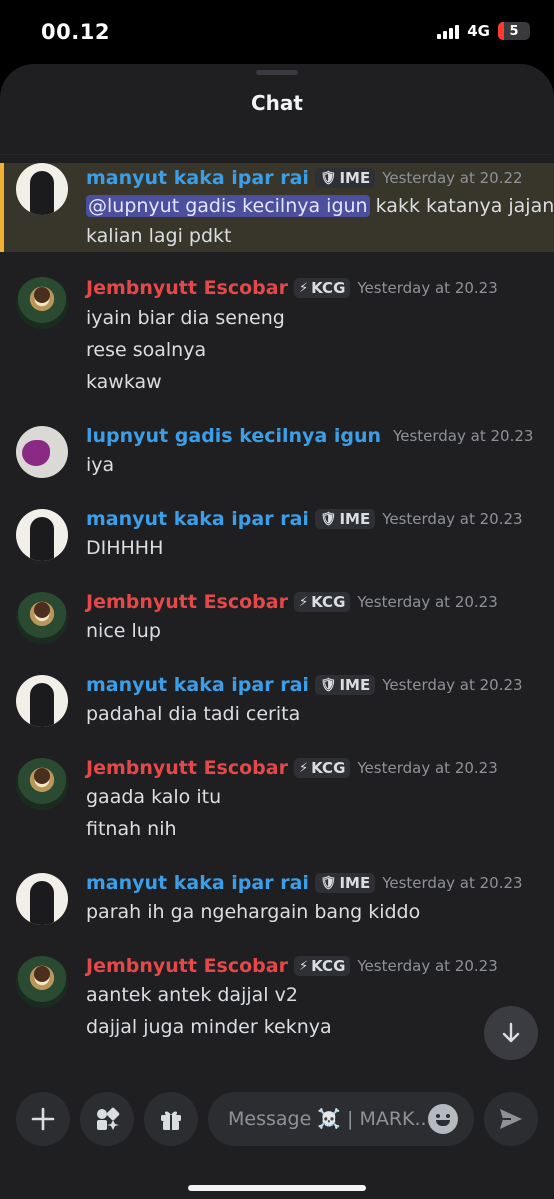  What do you see at coordinates (233, 436) in the screenshot?
I see `username: lupnyut gadis kecilnya igun` at bounding box center [233, 436].